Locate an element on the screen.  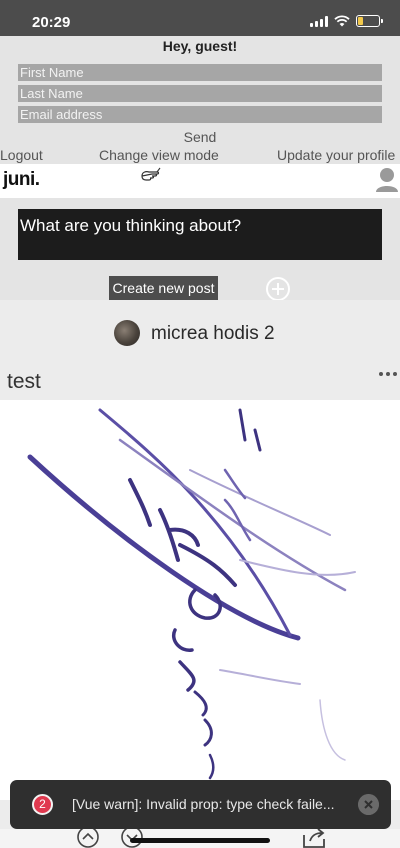
home-indicator is located at coordinates (200, 840).